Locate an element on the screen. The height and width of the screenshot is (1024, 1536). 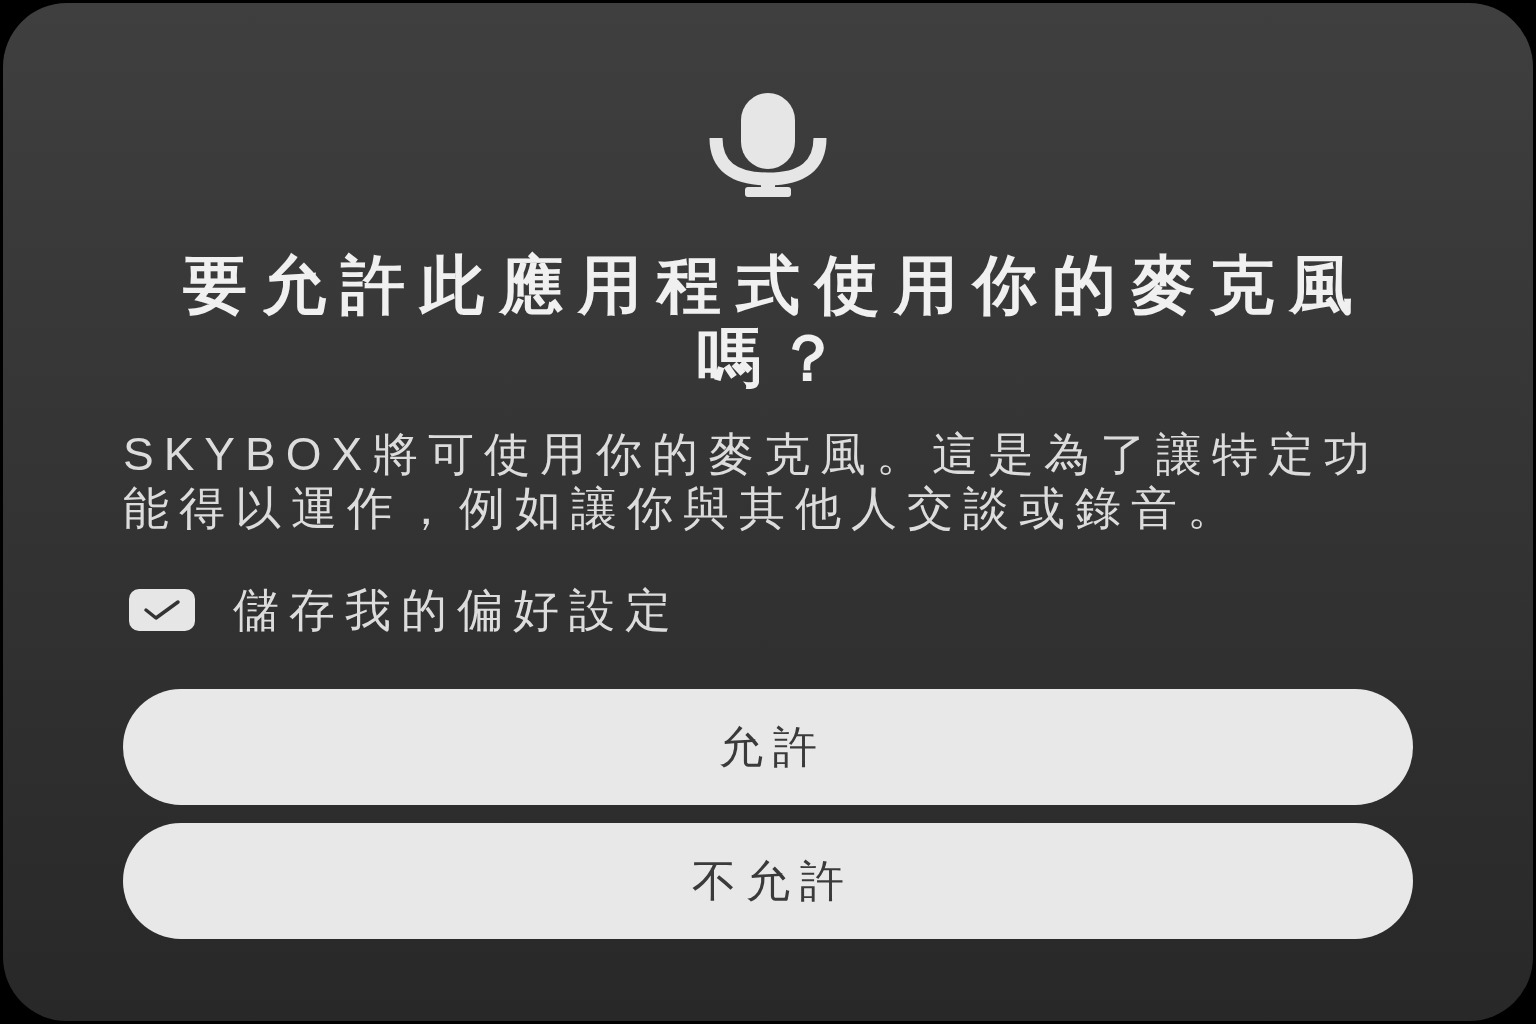
microphone-icon is located at coordinates (768, 145).